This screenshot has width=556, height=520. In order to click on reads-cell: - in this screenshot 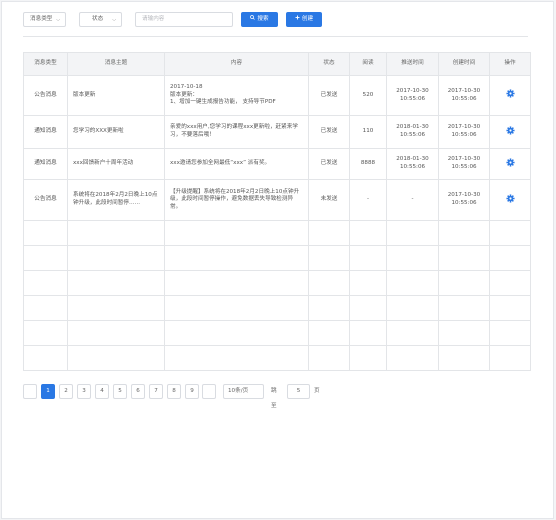, I will do `click(368, 200)`.